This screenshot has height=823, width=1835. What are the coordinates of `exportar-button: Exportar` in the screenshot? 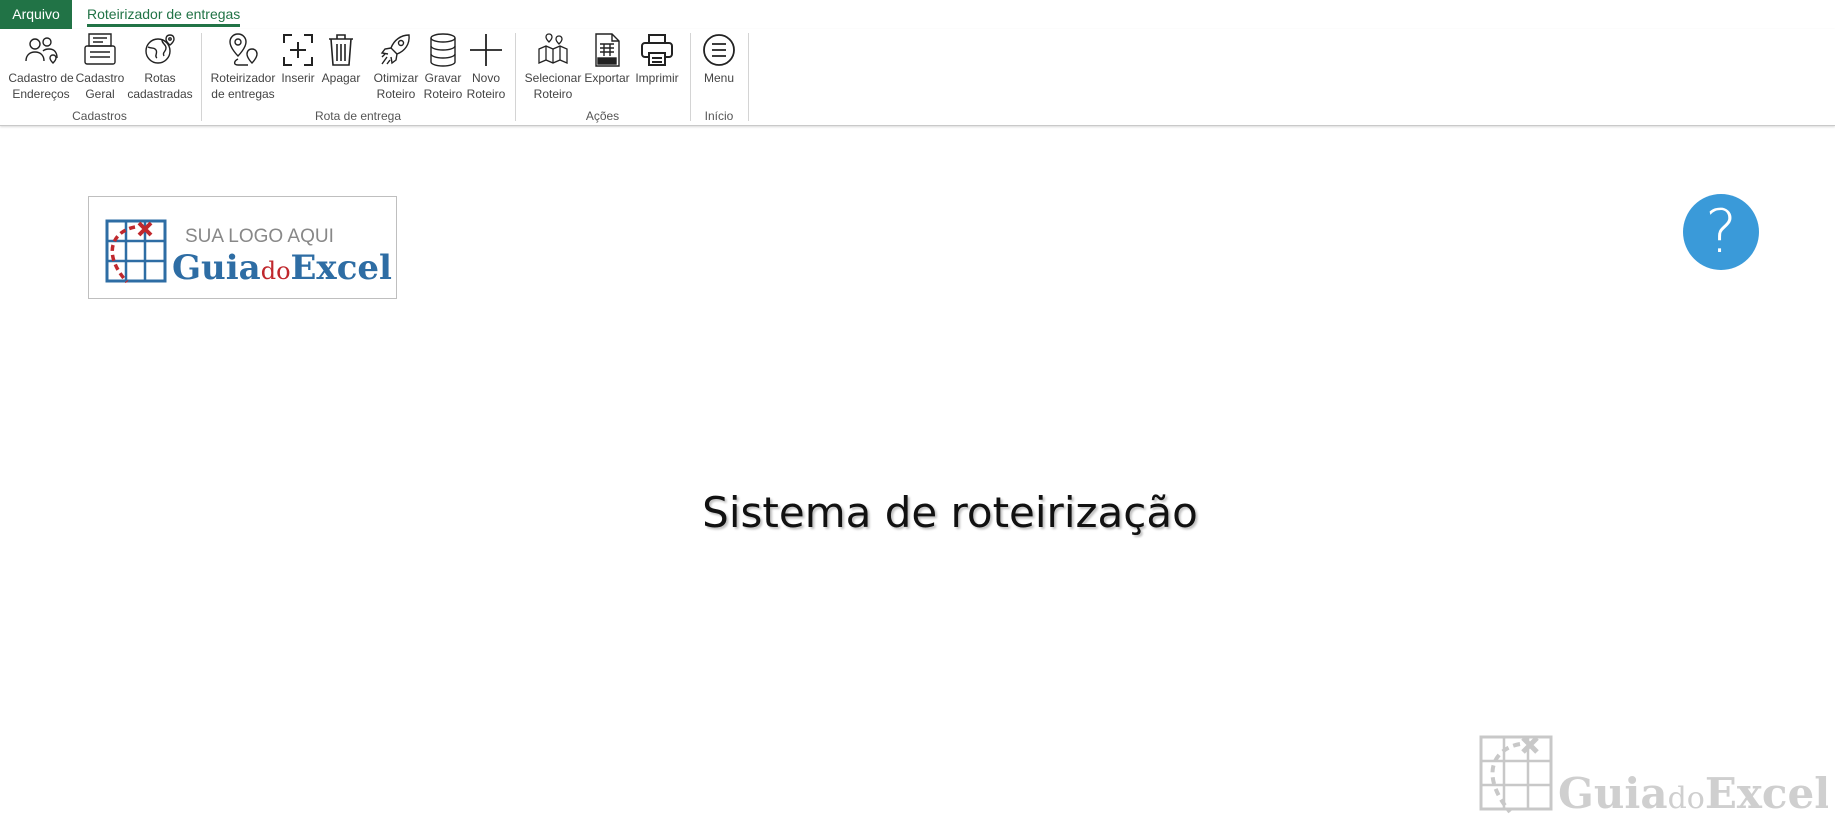 It's located at (607, 58).